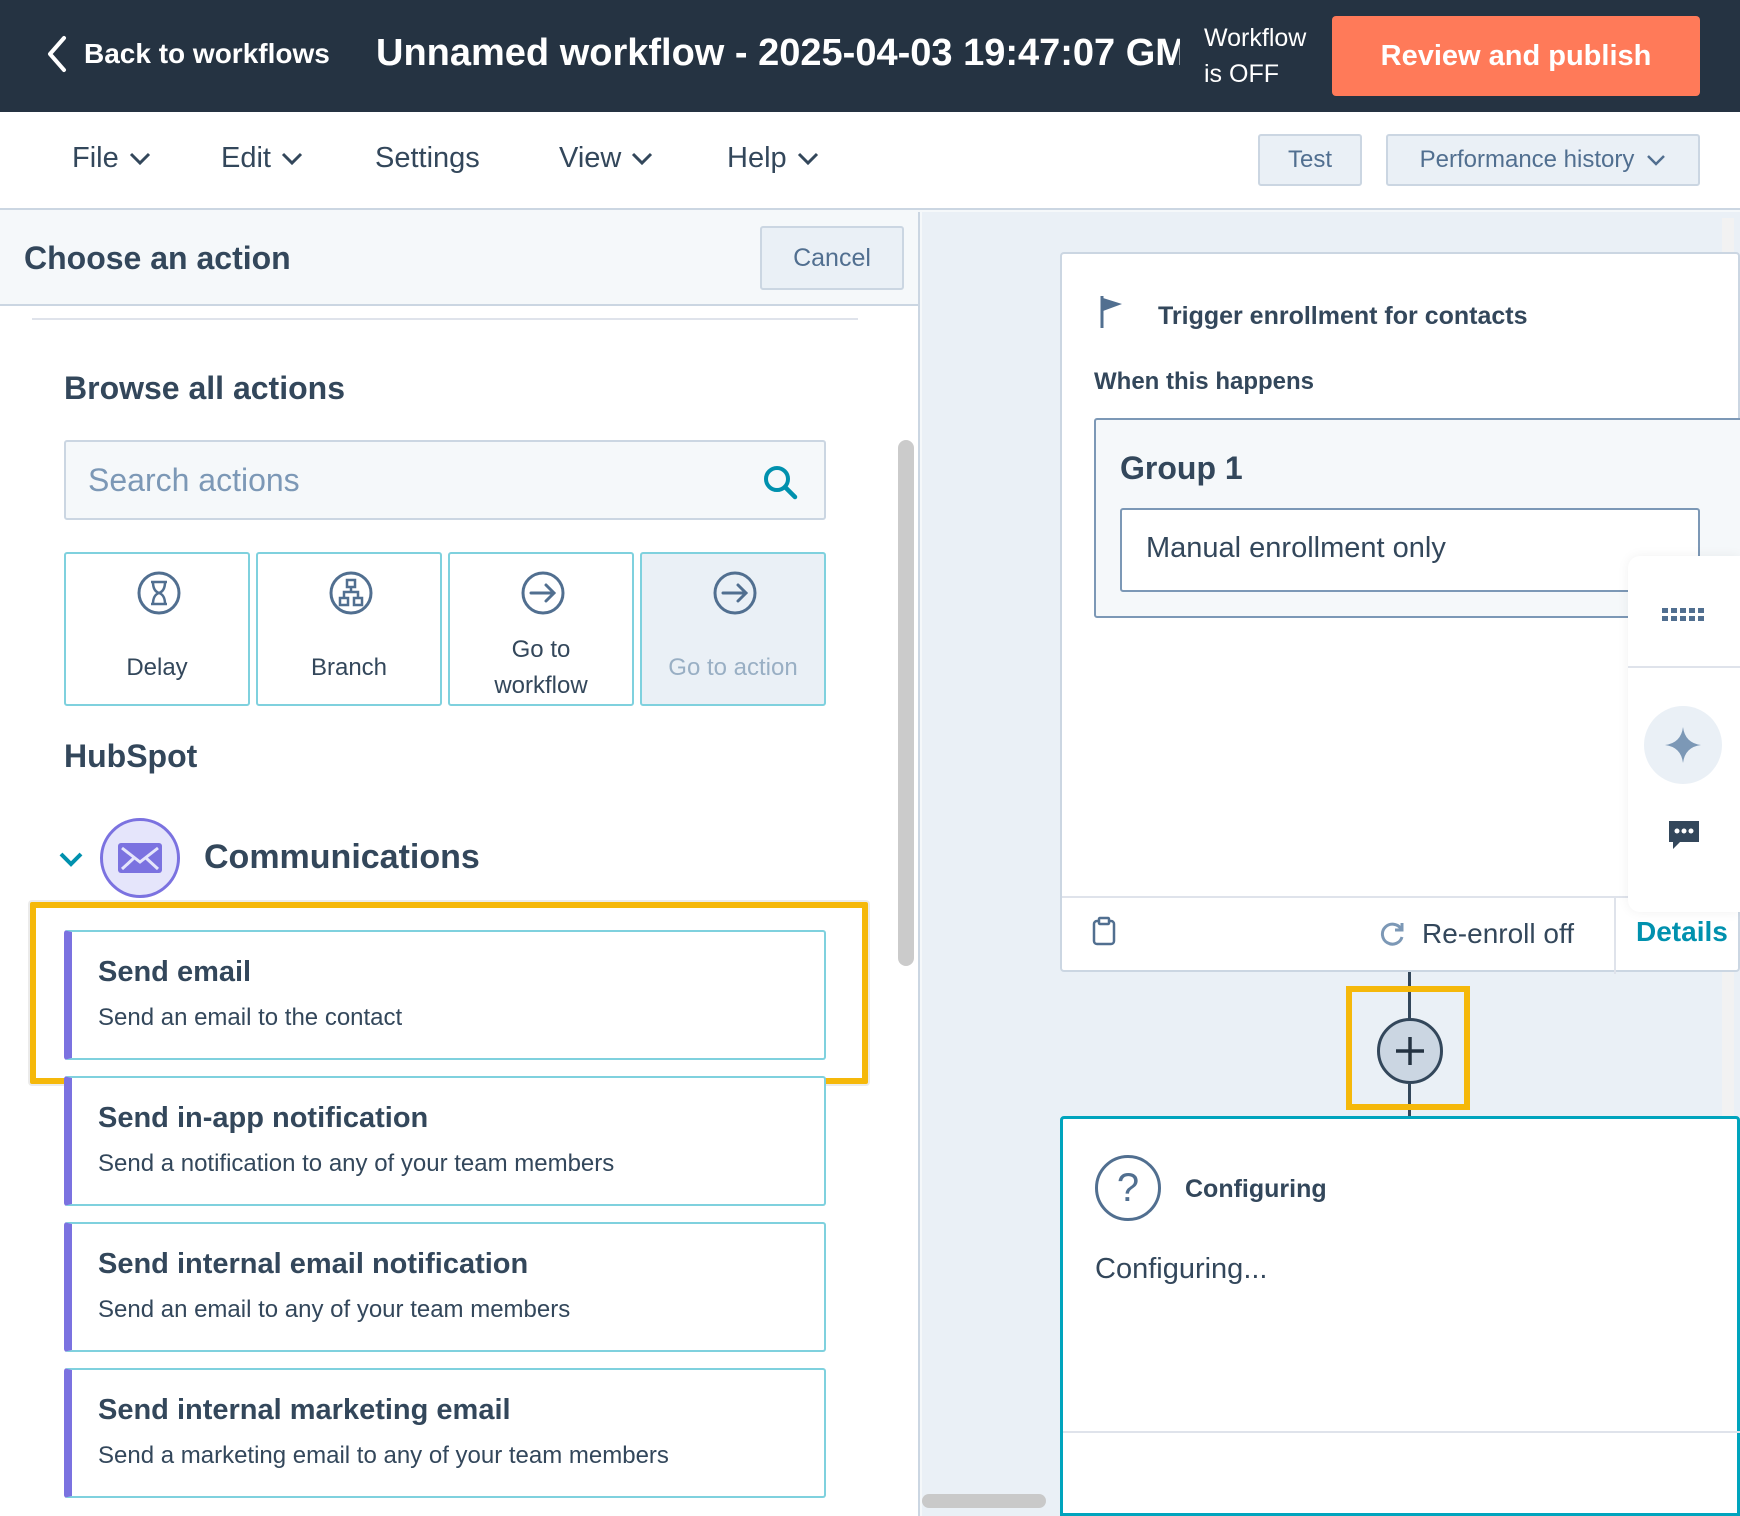 Image resolution: width=1740 pixels, height=1516 pixels. Describe the element at coordinates (1343, 316) in the screenshot. I see `trigger-title: Trigger enrollment for contacts` at that location.